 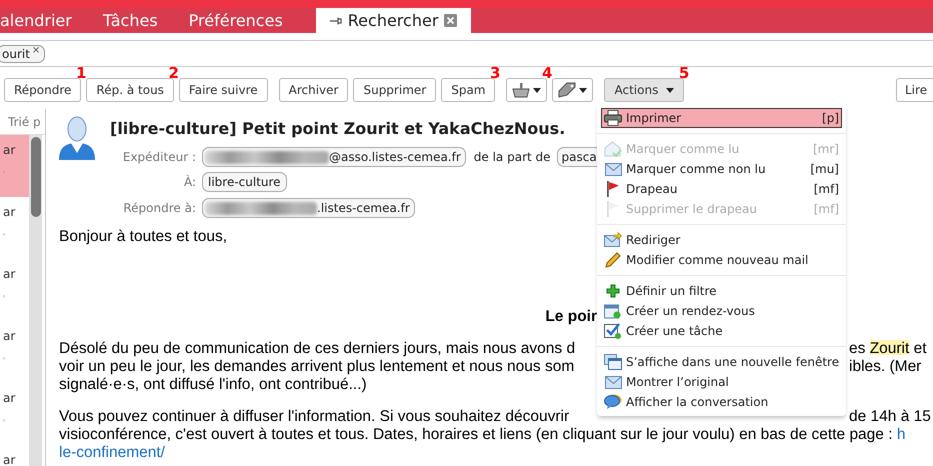 I want to click on toolbar-button: Spam, so click(x=468, y=90).